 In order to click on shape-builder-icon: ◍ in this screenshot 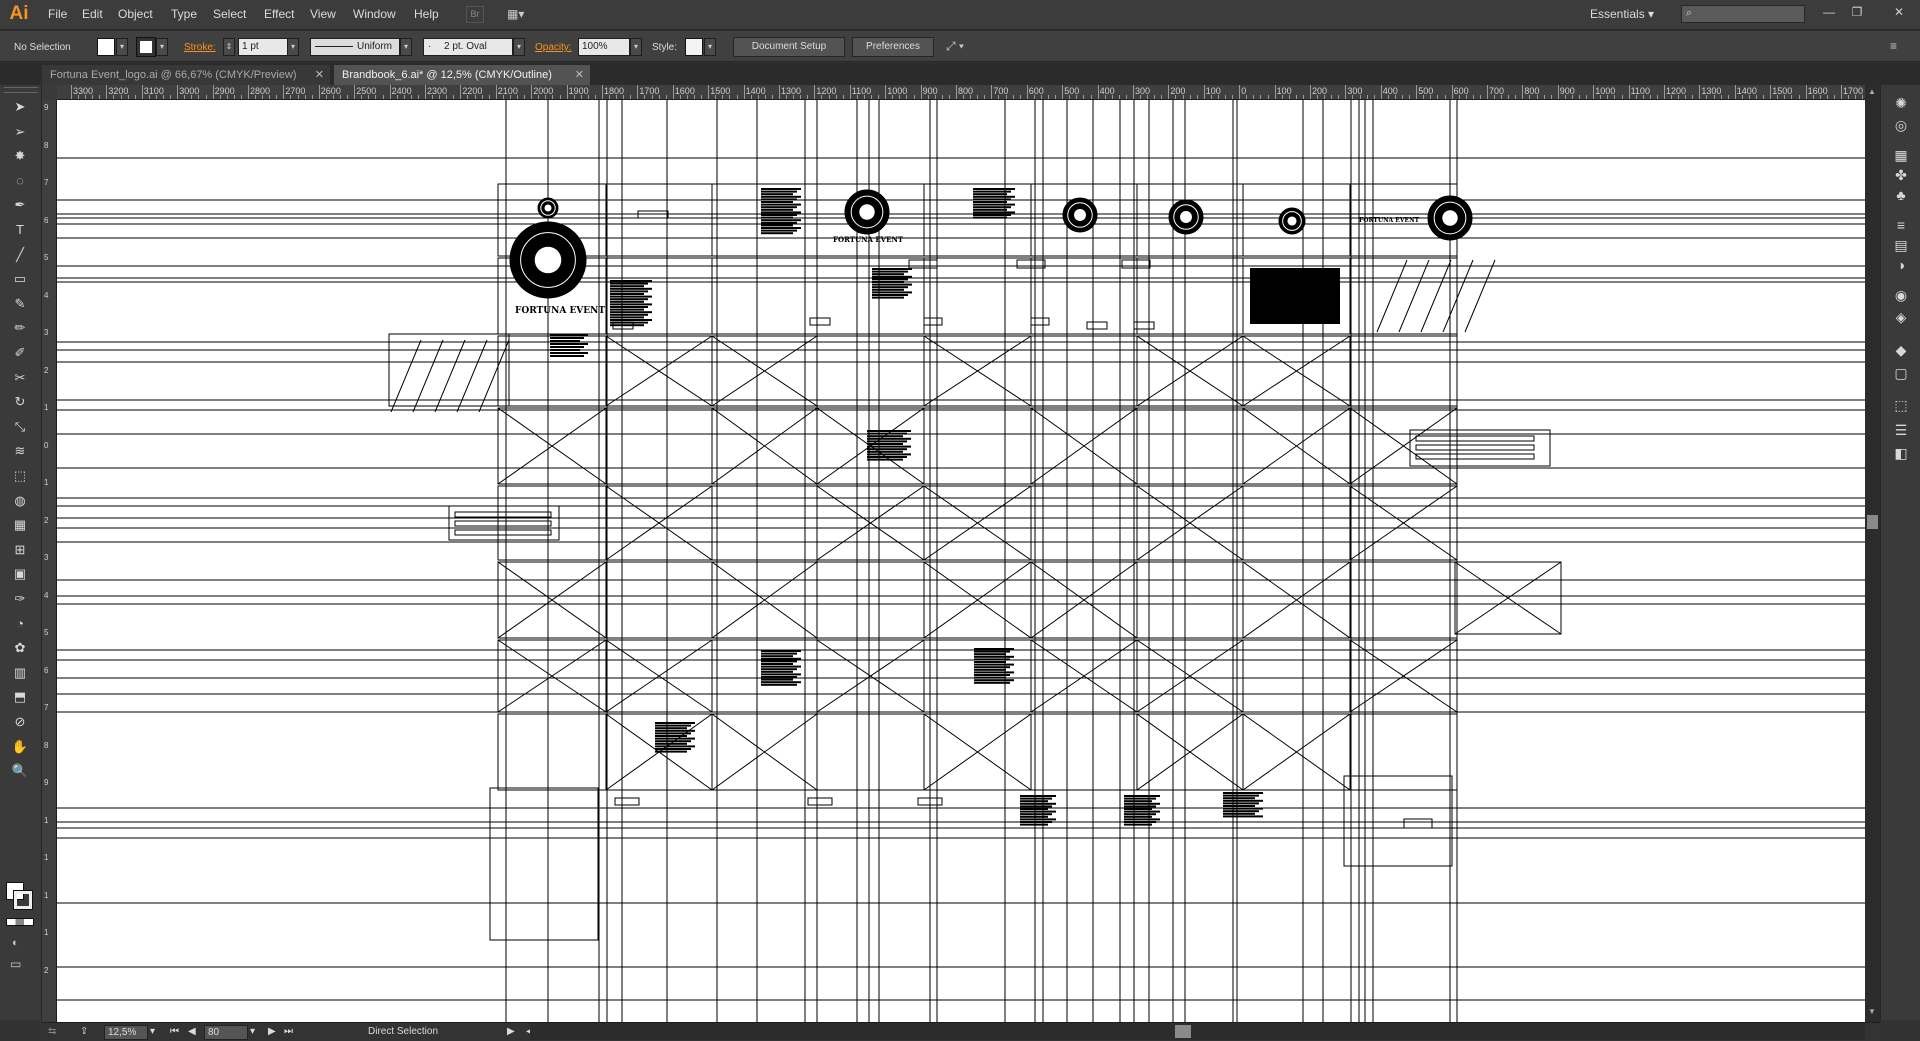, I will do `click(20, 501)`.